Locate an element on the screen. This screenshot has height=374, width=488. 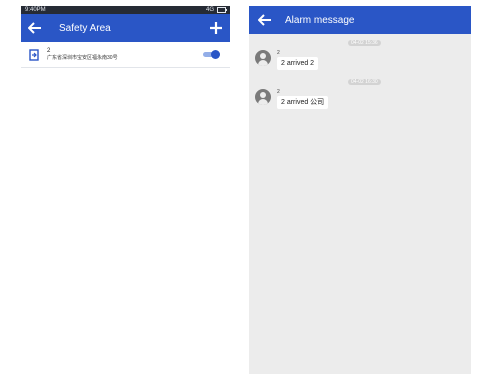
page-title: Safety Area is located at coordinates (85, 28).